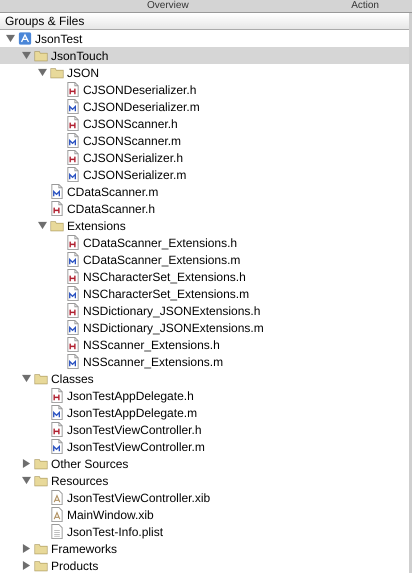  Describe the element at coordinates (204, 21) in the screenshot. I see `panel-header: Groups & Files` at that location.